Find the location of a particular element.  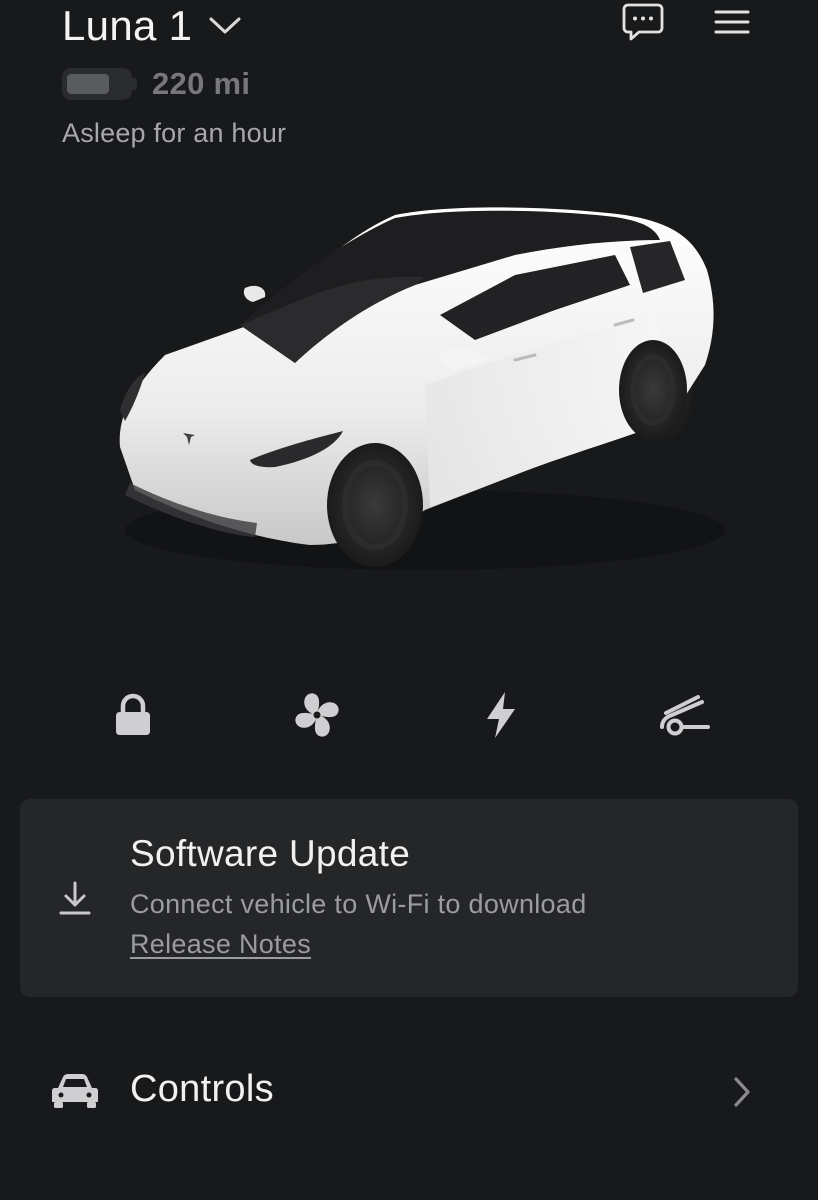

fan-icon is located at coordinates (317, 715).